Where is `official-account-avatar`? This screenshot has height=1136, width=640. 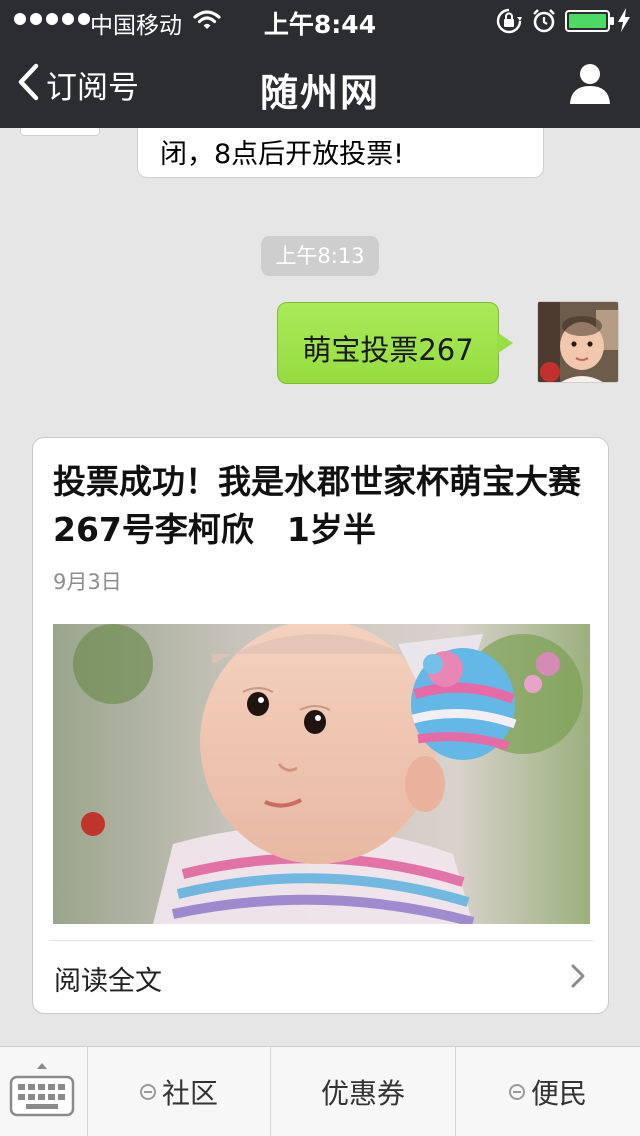 official-account-avatar is located at coordinates (60, 132).